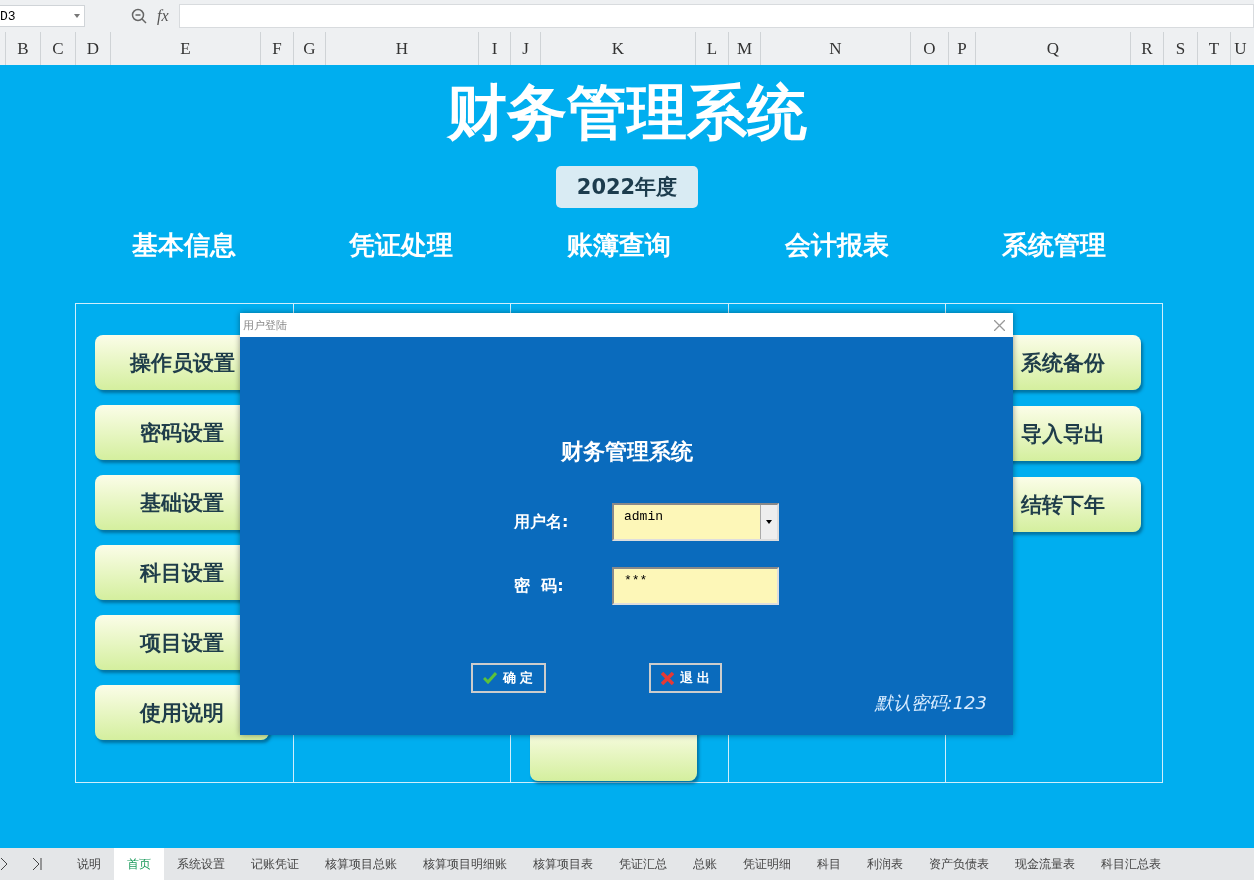 Image resolution: width=1254 pixels, height=880 pixels. I want to click on sheet-tab: 总账, so click(705, 864).